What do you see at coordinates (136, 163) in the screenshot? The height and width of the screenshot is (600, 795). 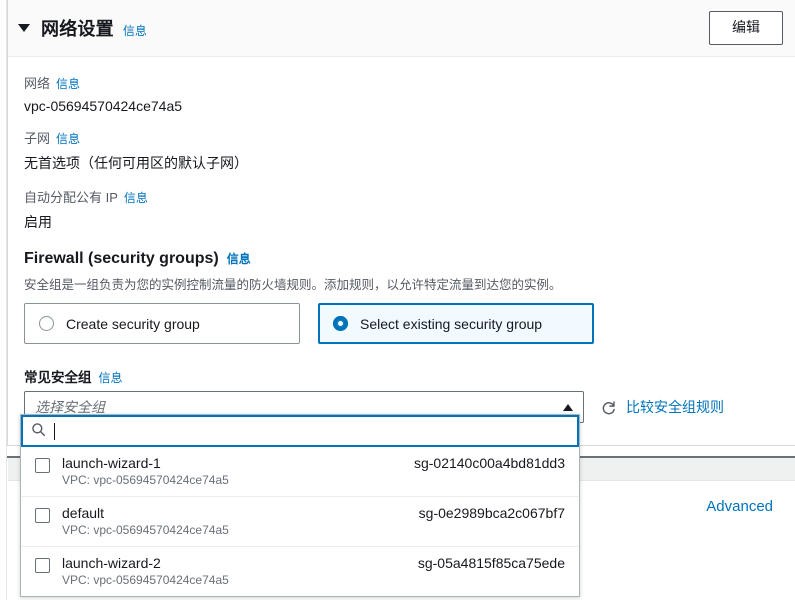 I see `field-subnet-value: 无首选项（任何可用区的默认子网）` at bounding box center [136, 163].